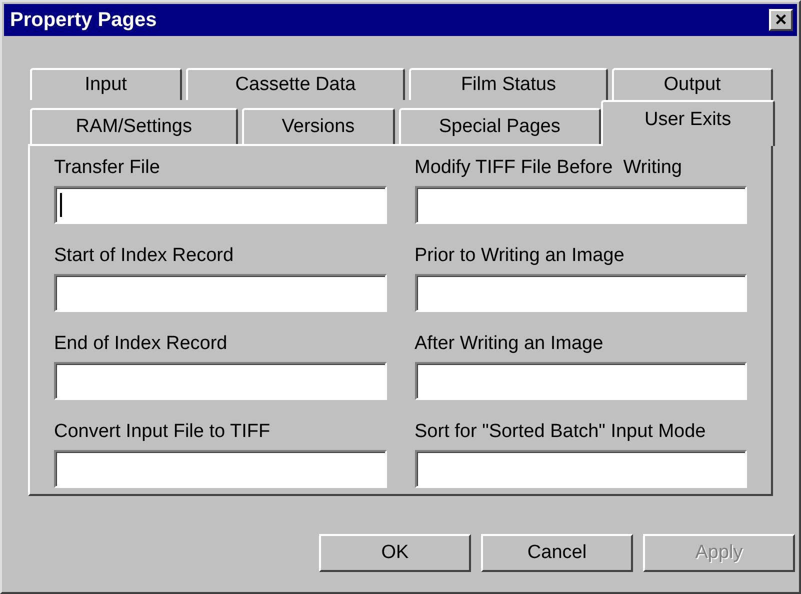 This screenshot has height=594, width=801. I want to click on field-label: Transfer File, so click(107, 168).